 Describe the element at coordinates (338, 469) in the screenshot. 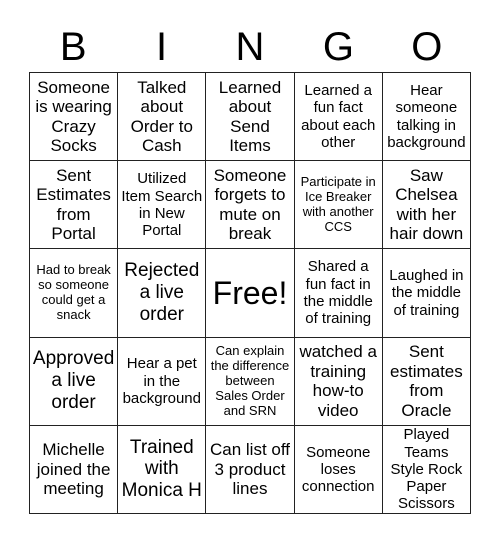

I see `bingo-cell: Someone loses connection` at that location.